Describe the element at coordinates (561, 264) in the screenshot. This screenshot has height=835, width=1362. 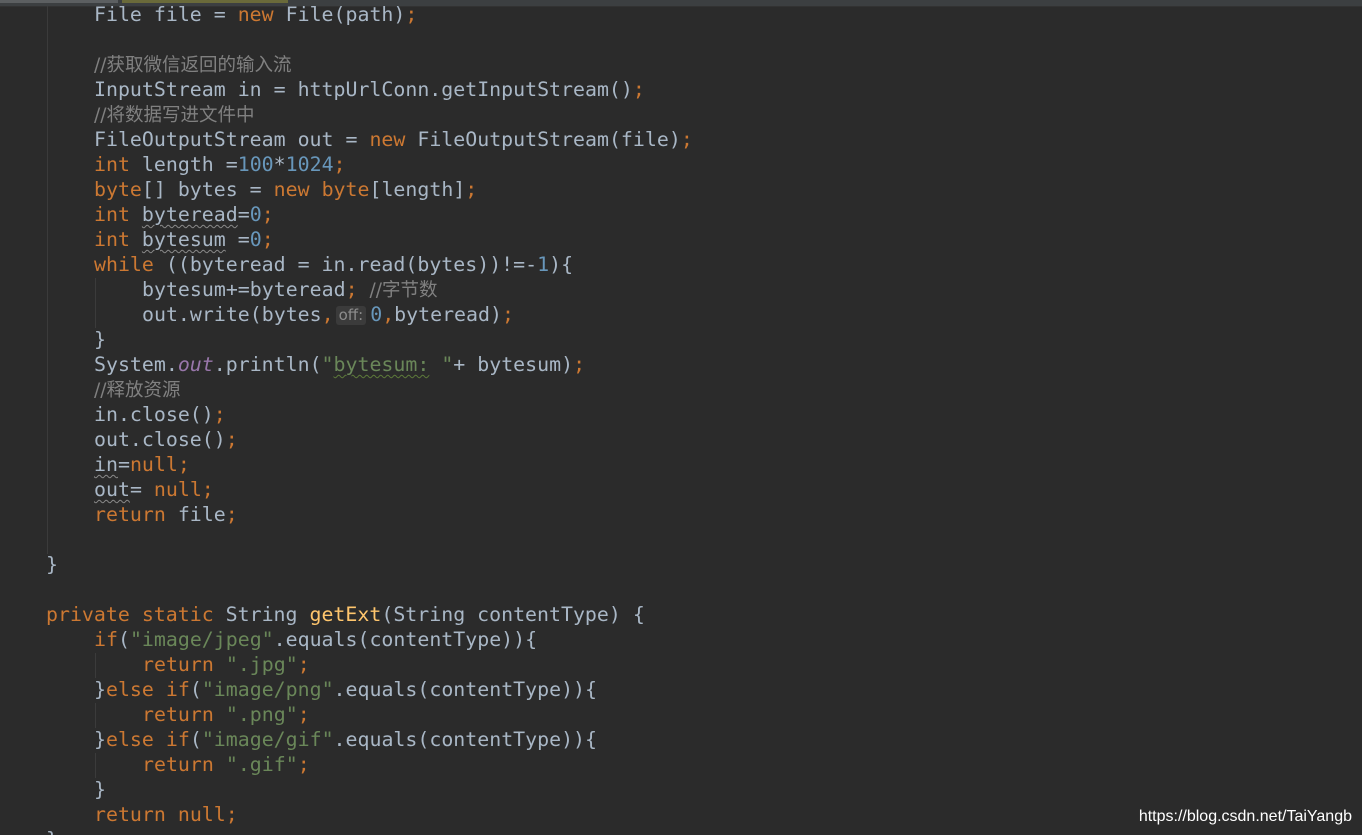
I see `code-token: ){` at that location.